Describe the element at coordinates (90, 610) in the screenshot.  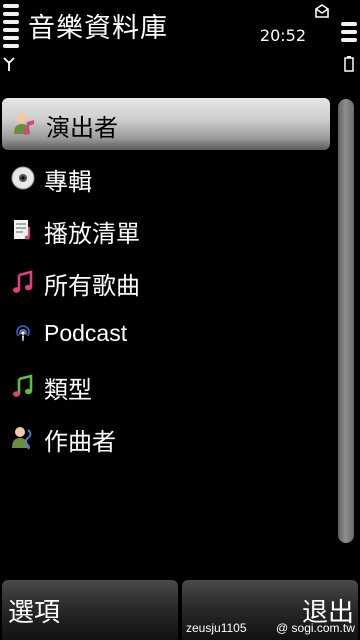
I see `options-softkey: 選項` at that location.